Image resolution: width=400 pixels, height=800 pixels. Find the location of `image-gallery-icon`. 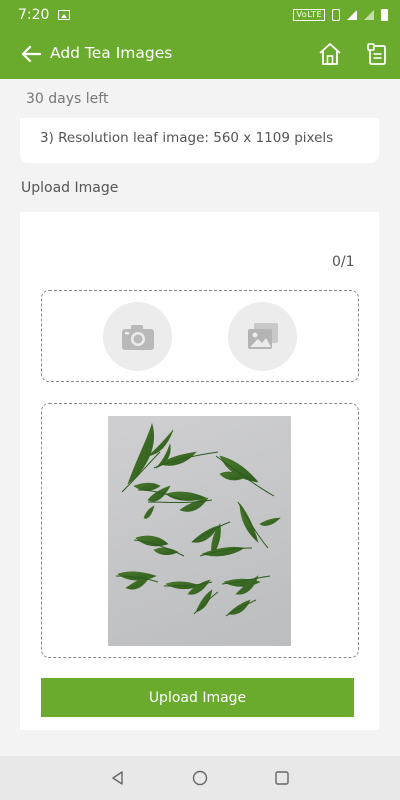

image-gallery-icon is located at coordinates (262, 335).